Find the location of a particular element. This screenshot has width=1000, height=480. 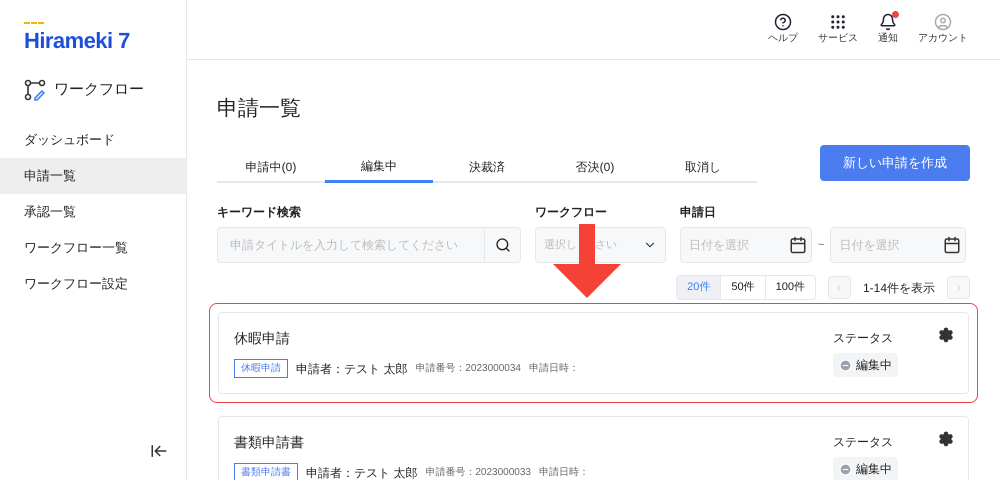

sidebar-item: ワークフロー設定 is located at coordinates (93, 284).